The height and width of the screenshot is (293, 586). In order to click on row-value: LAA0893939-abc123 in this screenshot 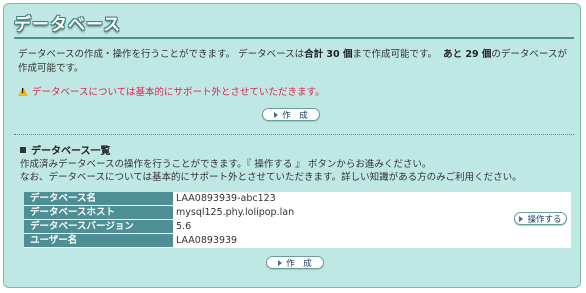, I will do `click(226, 198)`.